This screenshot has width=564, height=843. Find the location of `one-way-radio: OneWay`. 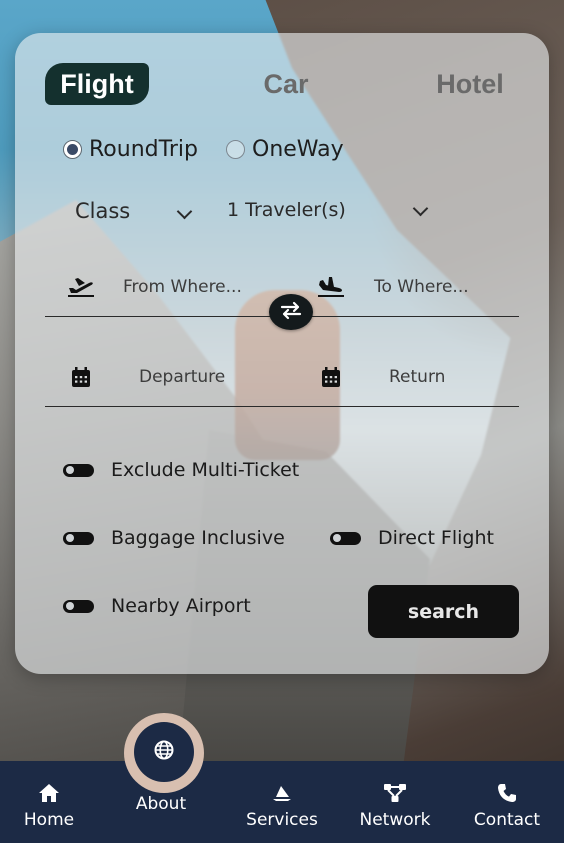

one-way-radio: OneWay is located at coordinates (285, 149).